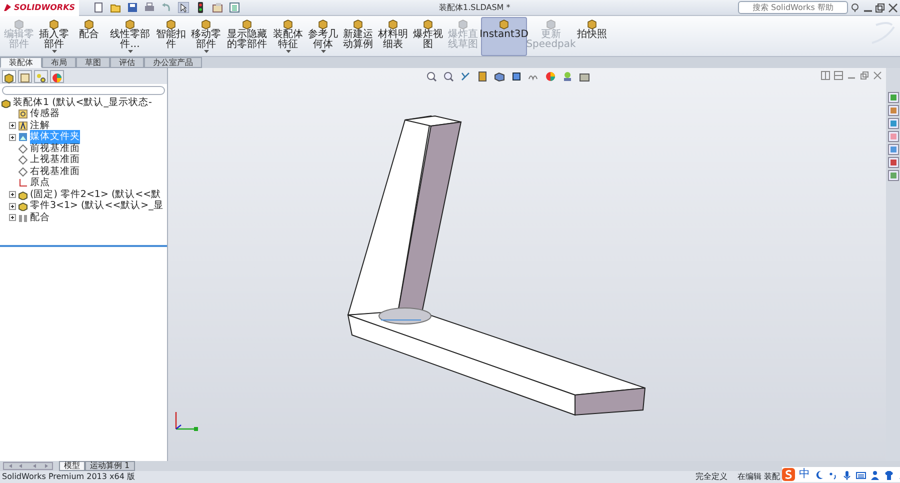 This screenshot has height=483, width=900. What do you see at coordinates (288, 36) in the screenshot?
I see `ribbon-button: 装配体特征` at bounding box center [288, 36].